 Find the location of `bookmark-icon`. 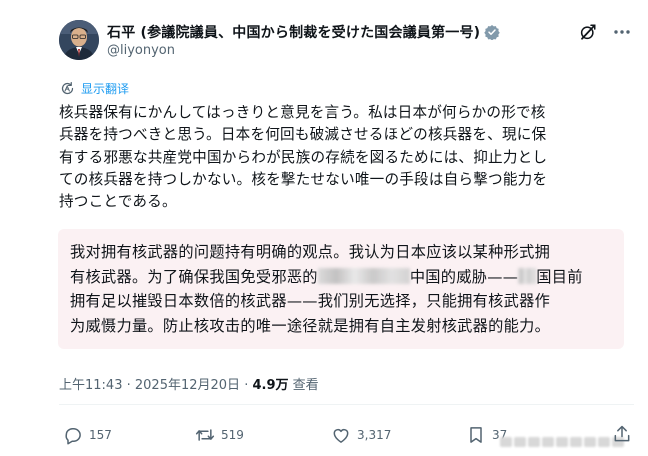

bookmark-icon is located at coordinates (476, 435).